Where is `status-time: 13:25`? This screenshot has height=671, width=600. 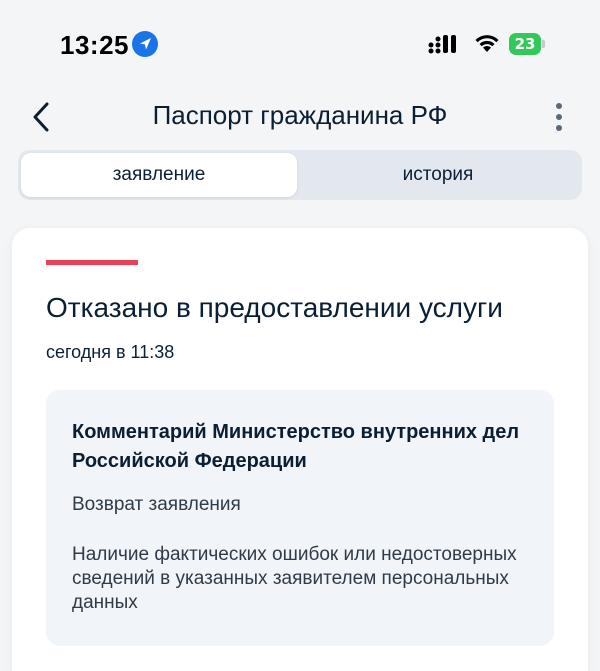
status-time: 13:25 is located at coordinates (94, 45).